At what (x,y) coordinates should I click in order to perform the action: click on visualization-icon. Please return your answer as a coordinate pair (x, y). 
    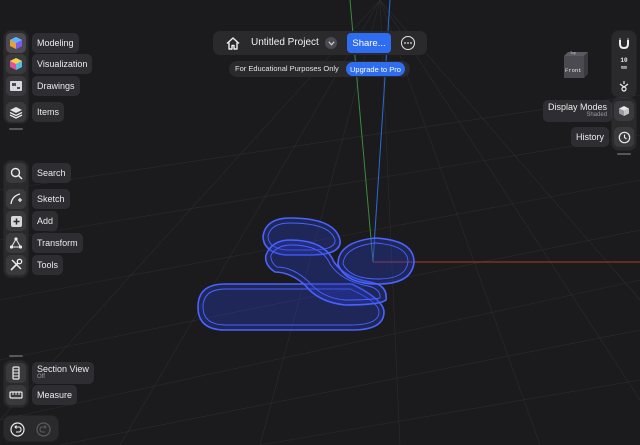
    Looking at the image, I should click on (16, 64).